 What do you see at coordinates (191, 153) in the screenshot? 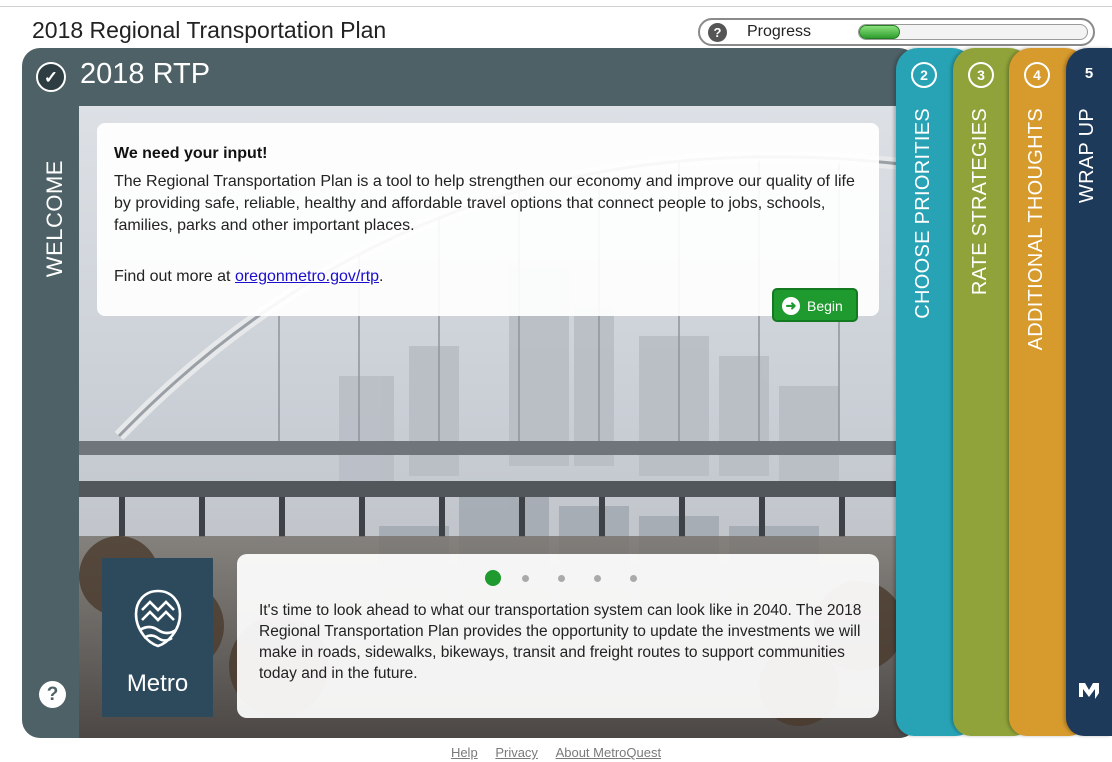
I see `intro-heading: We need your input!` at bounding box center [191, 153].